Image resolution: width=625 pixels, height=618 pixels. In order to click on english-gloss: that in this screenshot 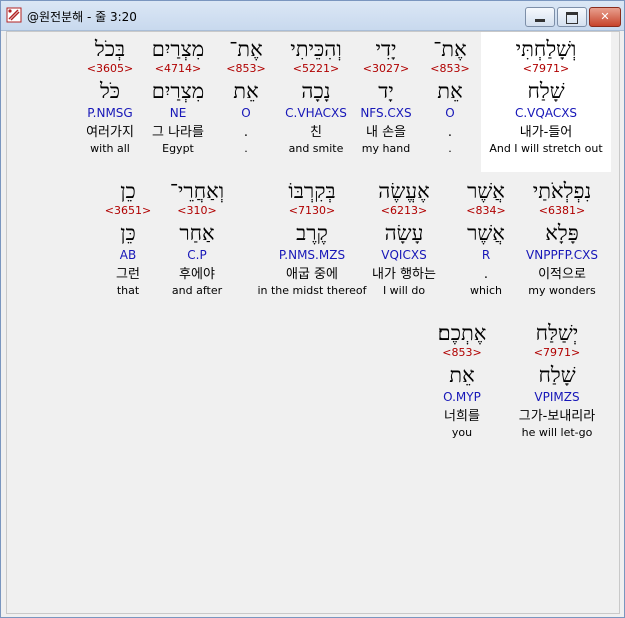, I will do `click(128, 290)`.